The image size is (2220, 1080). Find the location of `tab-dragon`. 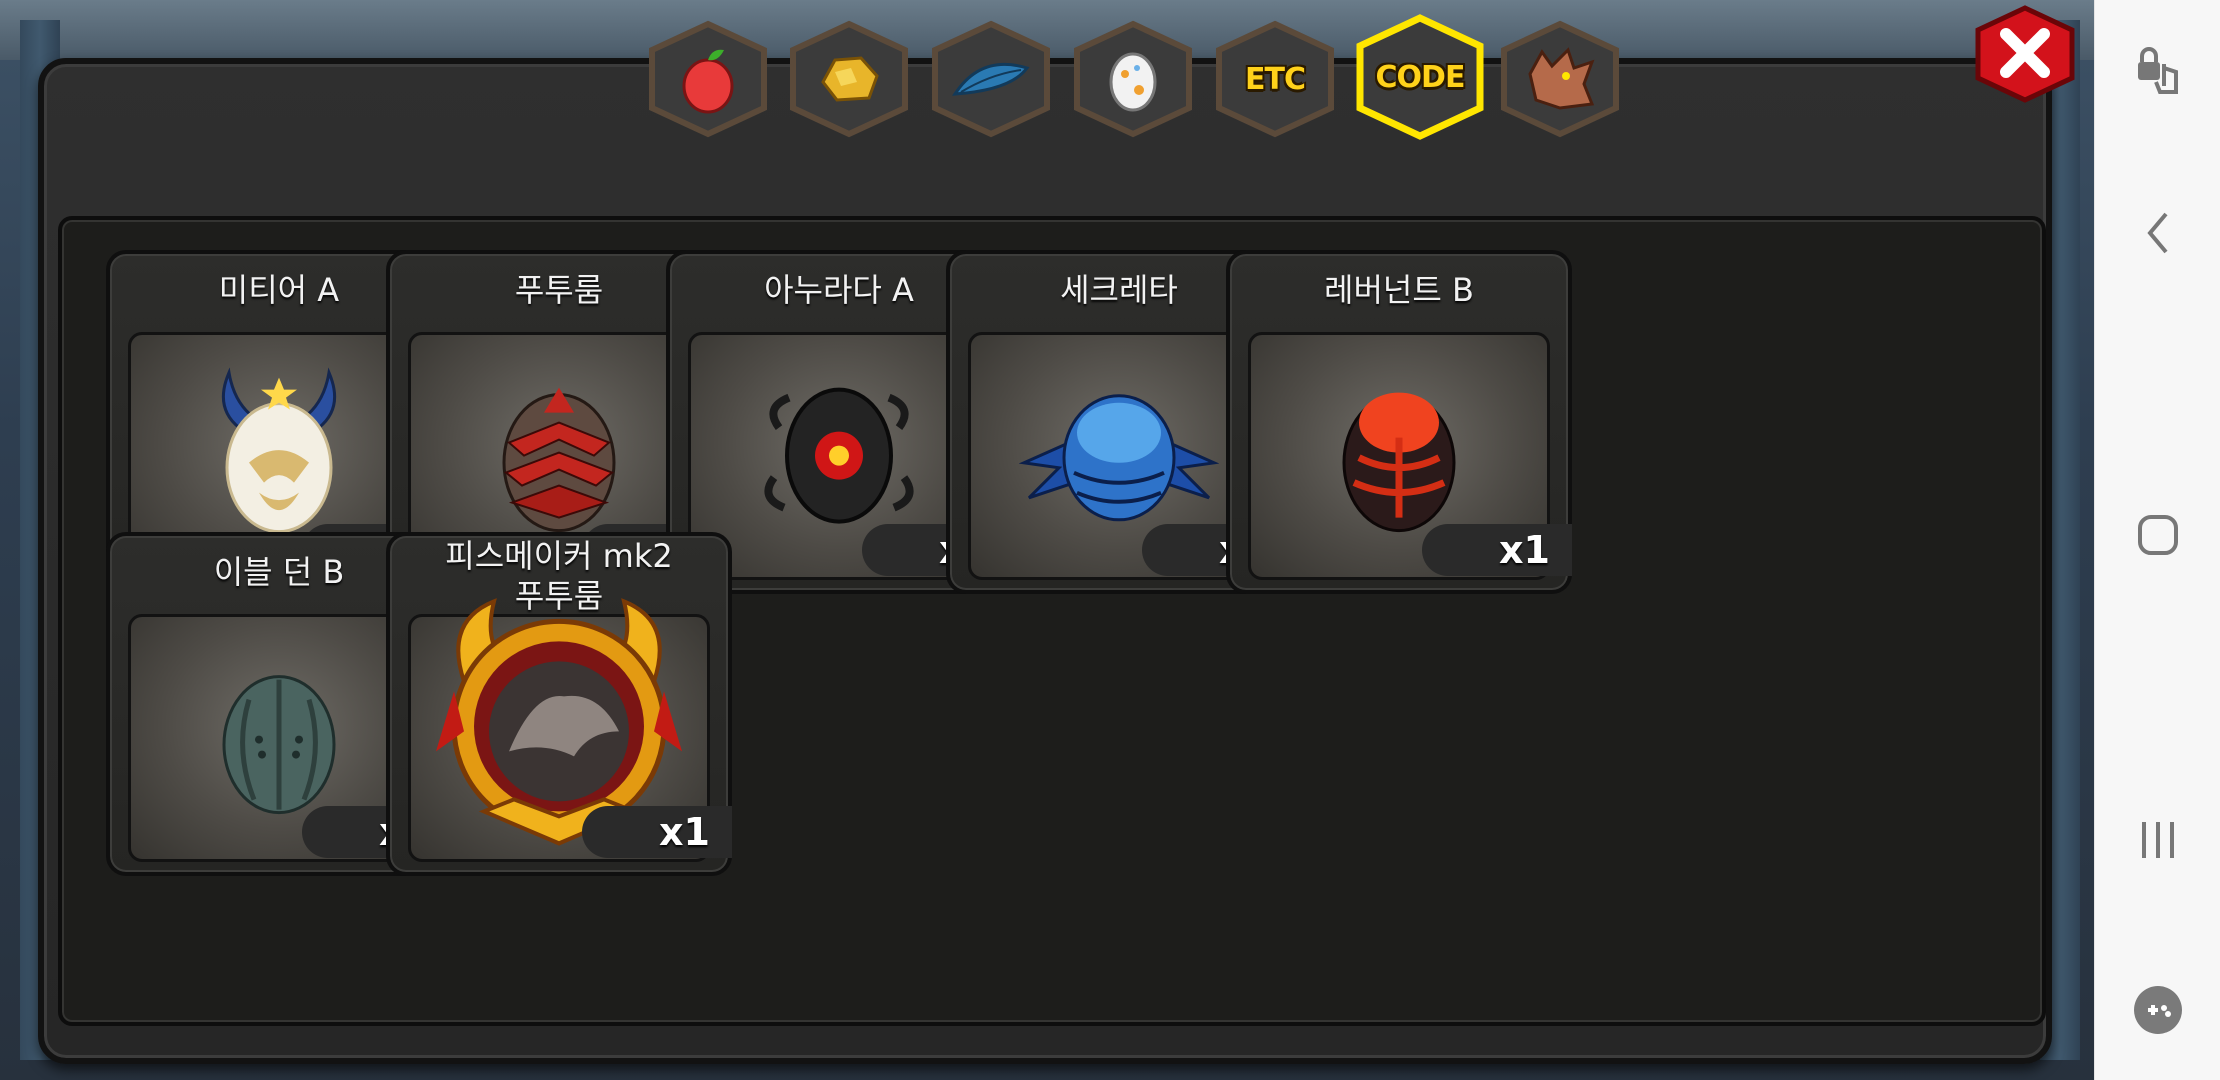

tab-dragon is located at coordinates (1560, 79).